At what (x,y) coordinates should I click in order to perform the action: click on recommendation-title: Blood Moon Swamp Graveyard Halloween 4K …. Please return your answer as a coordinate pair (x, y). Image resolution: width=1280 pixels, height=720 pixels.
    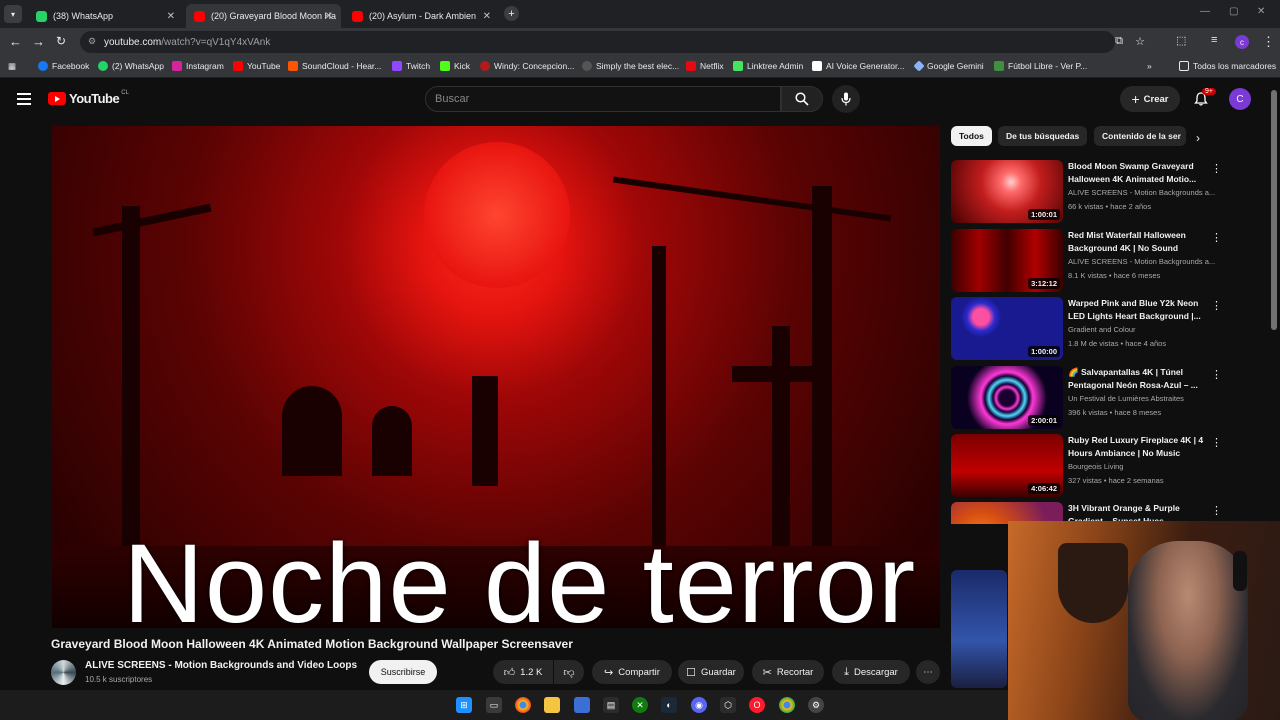
    Looking at the image, I should click on (1138, 173).